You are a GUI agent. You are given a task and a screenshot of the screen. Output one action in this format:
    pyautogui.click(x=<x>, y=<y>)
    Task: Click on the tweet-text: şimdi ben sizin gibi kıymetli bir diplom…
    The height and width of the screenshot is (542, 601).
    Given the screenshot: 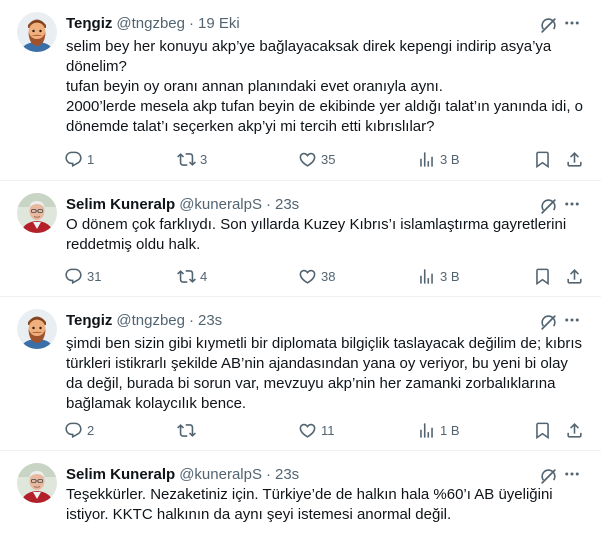 What is the action you would take?
    pyautogui.click(x=324, y=373)
    